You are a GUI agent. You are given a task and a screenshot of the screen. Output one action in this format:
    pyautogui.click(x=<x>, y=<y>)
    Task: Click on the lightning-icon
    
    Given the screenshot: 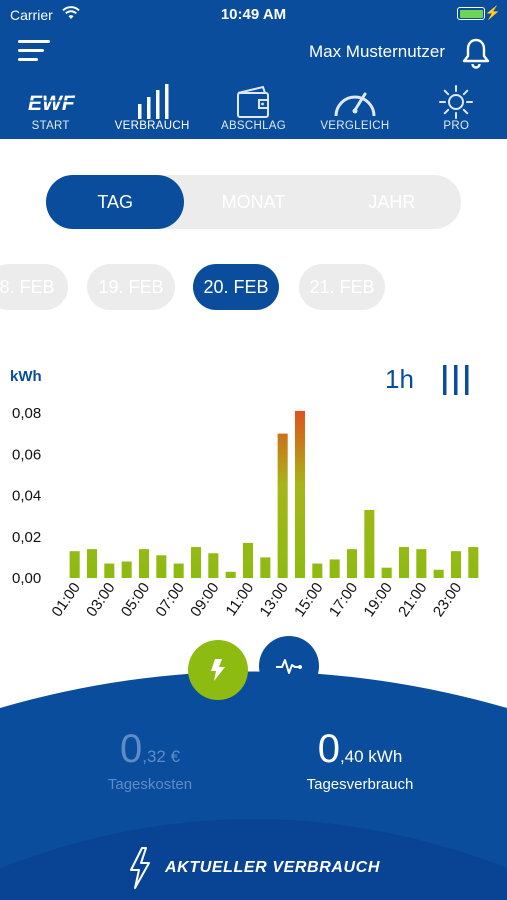 What is the action you would take?
    pyautogui.click(x=218, y=670)
    